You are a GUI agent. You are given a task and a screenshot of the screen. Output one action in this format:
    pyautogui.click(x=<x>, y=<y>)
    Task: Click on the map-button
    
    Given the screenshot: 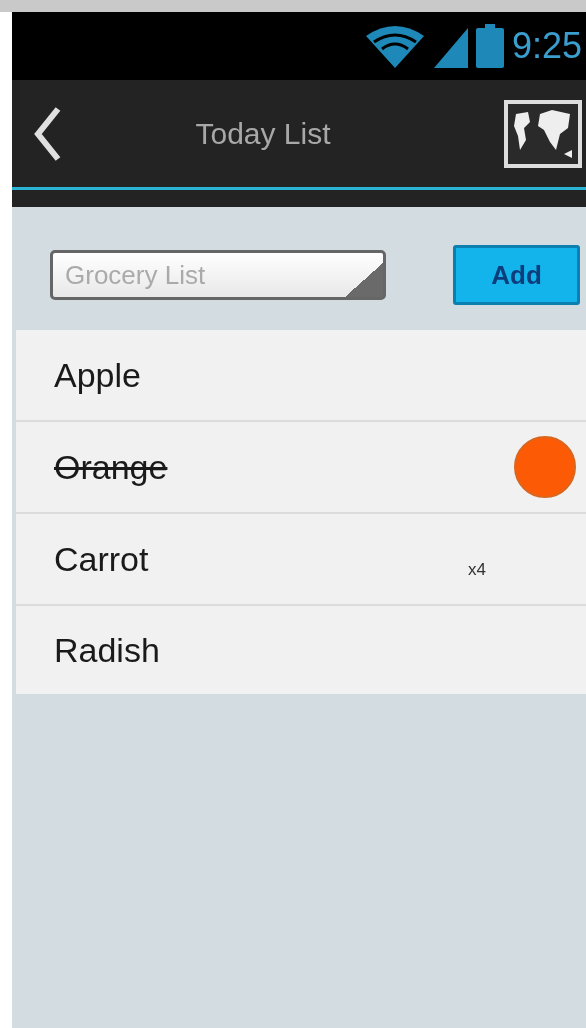 What is the action you would take?
    pyautogui.click(x=543, y=133)
    